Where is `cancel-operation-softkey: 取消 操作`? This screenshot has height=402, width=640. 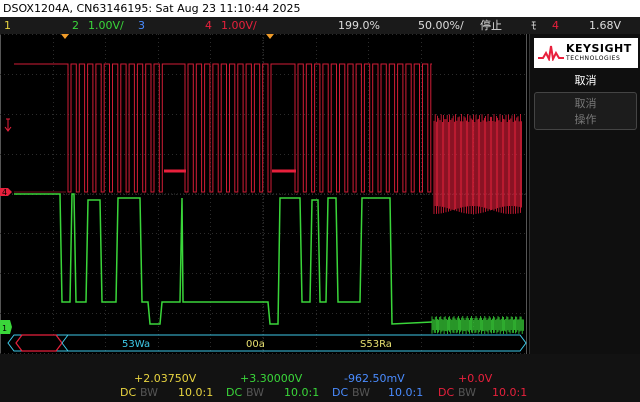
cancel-operation-softkey: 取消 操作 is located at coordinates (585, 111).